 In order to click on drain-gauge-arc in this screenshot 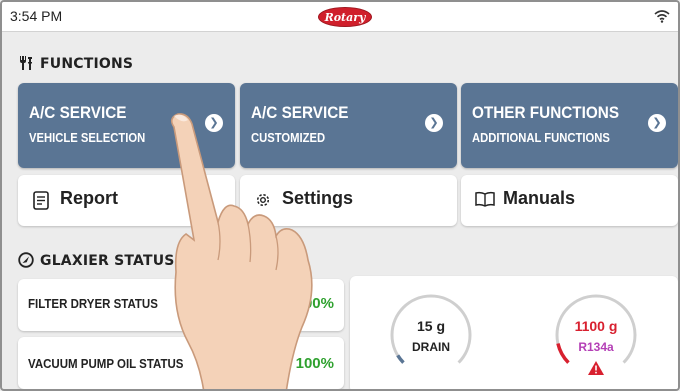, I will do `click(431, 329)`.